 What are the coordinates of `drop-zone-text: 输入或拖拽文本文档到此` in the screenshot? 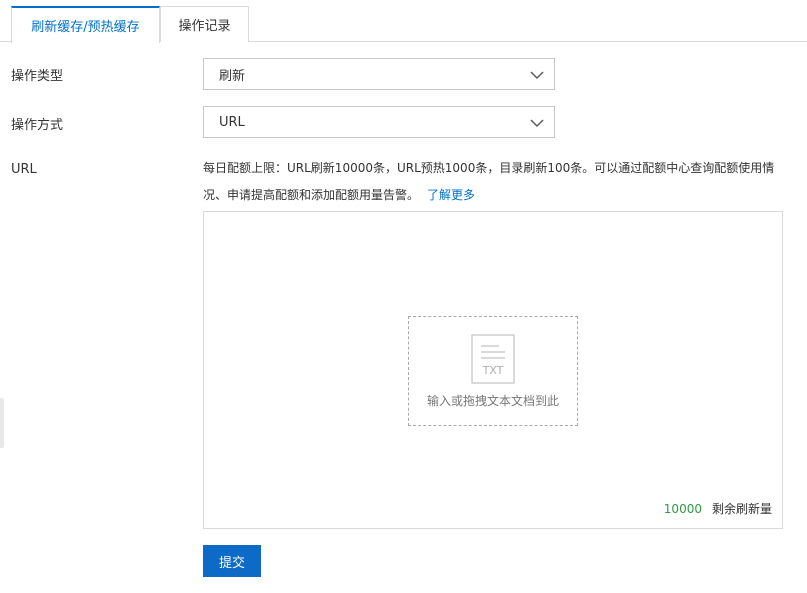 It's located at (492, 401).